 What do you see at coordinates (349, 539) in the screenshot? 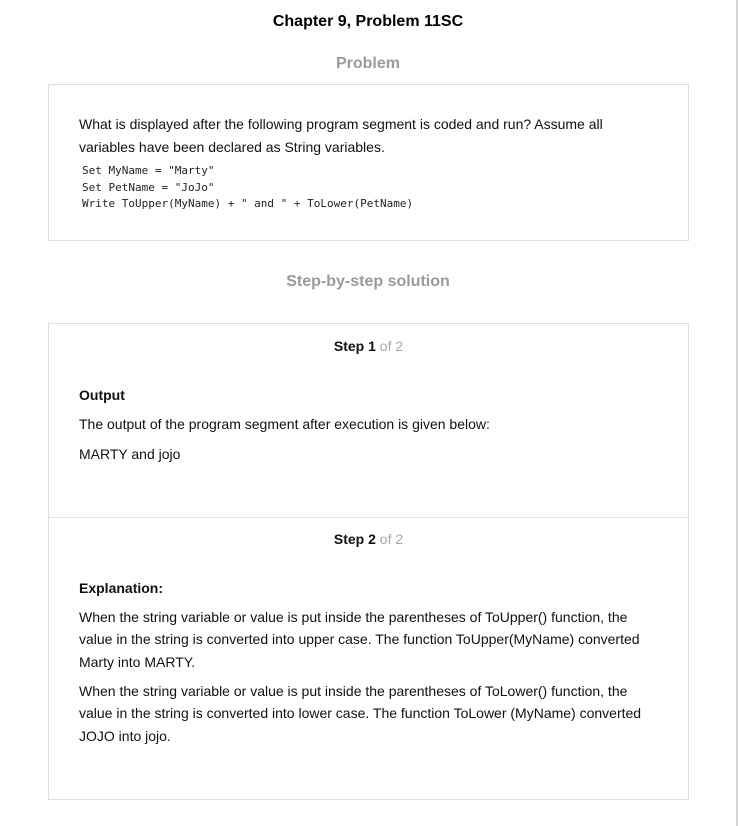
I see `step-2-word: Step` at bounding box center [349, 539].